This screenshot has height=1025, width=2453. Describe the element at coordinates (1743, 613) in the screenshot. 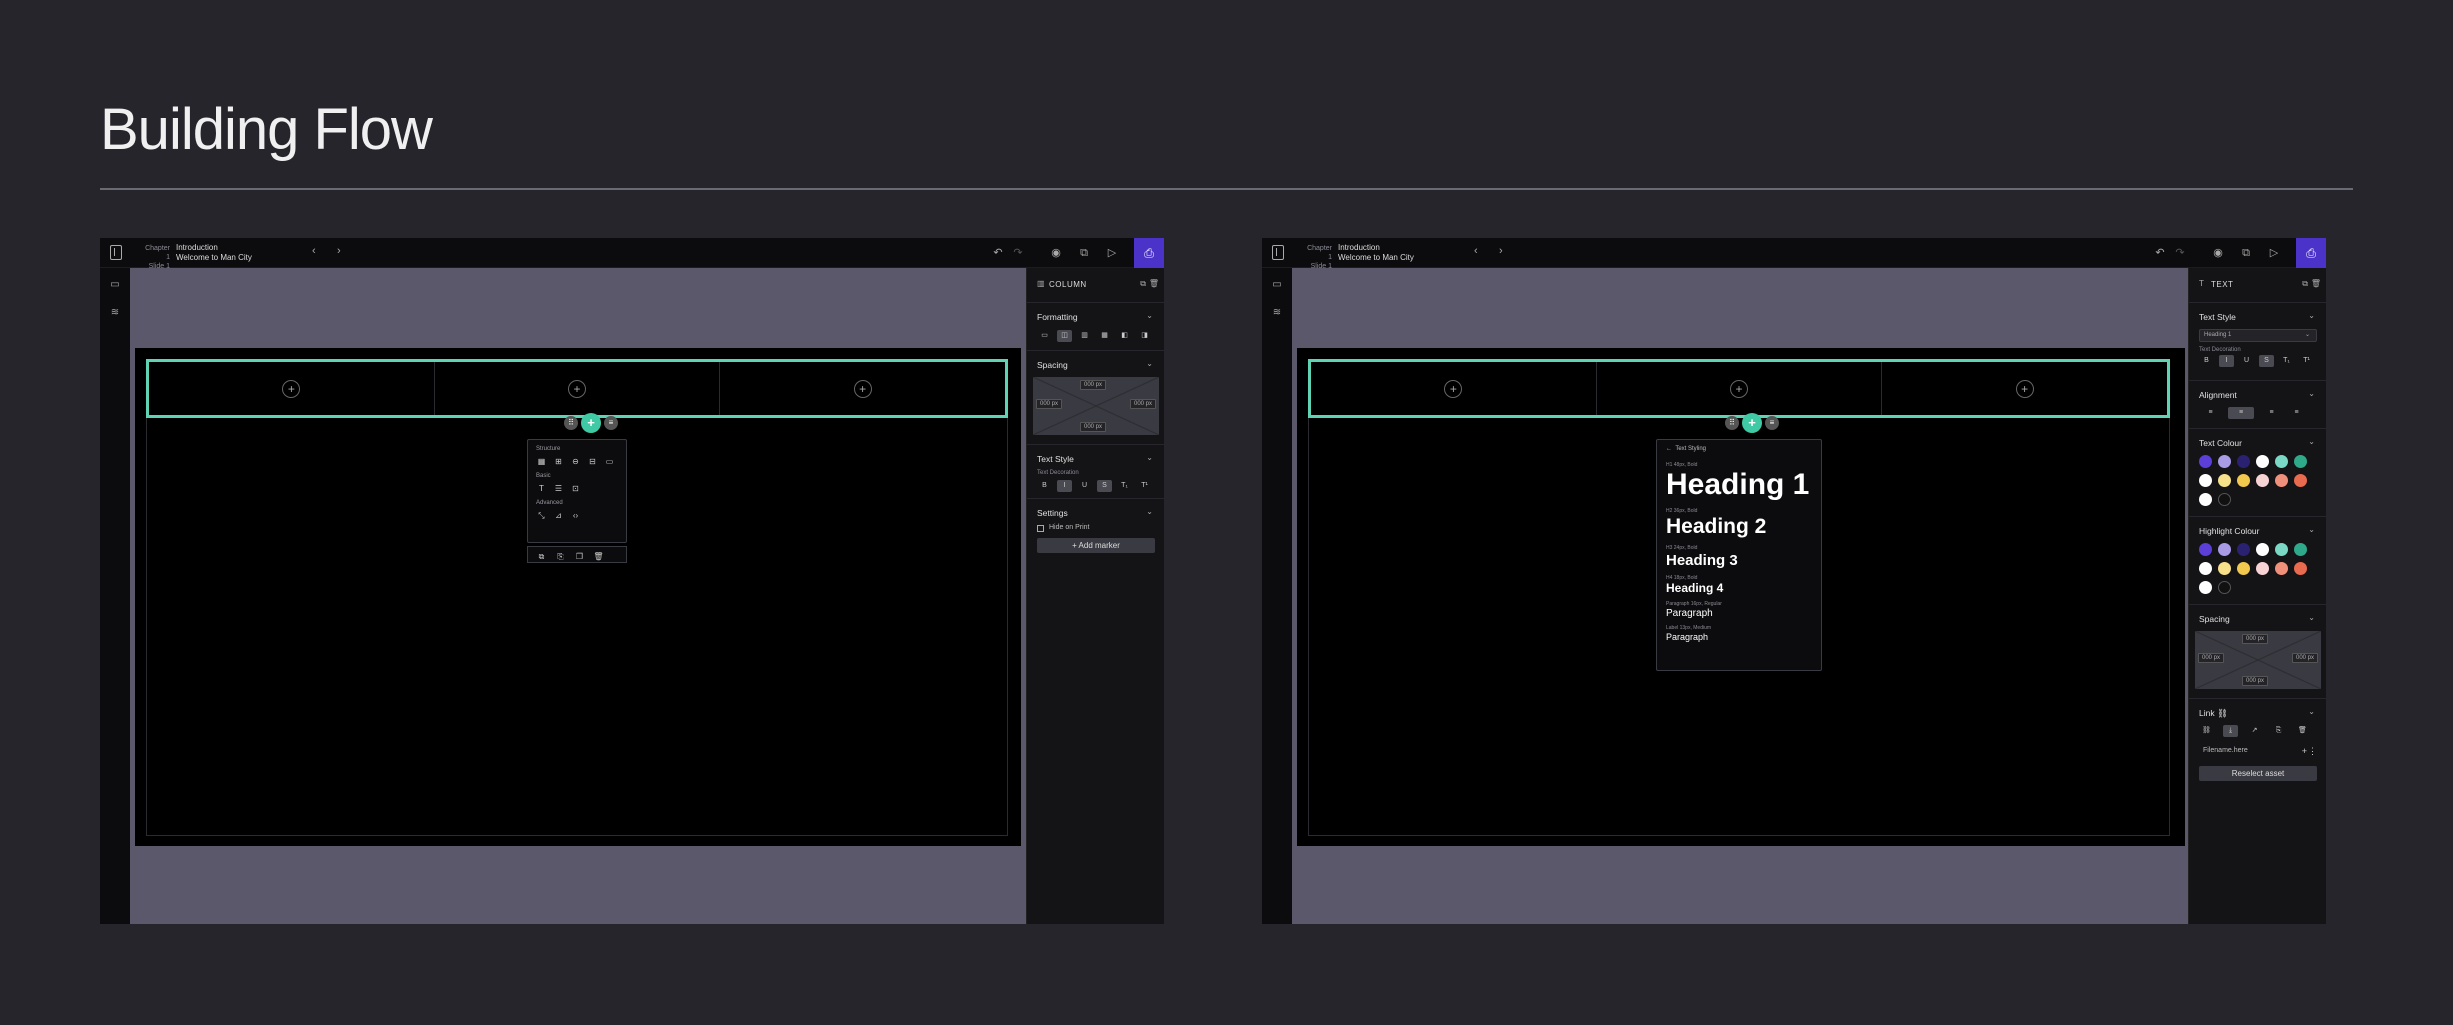

I see `paragraph-option: Paragraph` at that location.